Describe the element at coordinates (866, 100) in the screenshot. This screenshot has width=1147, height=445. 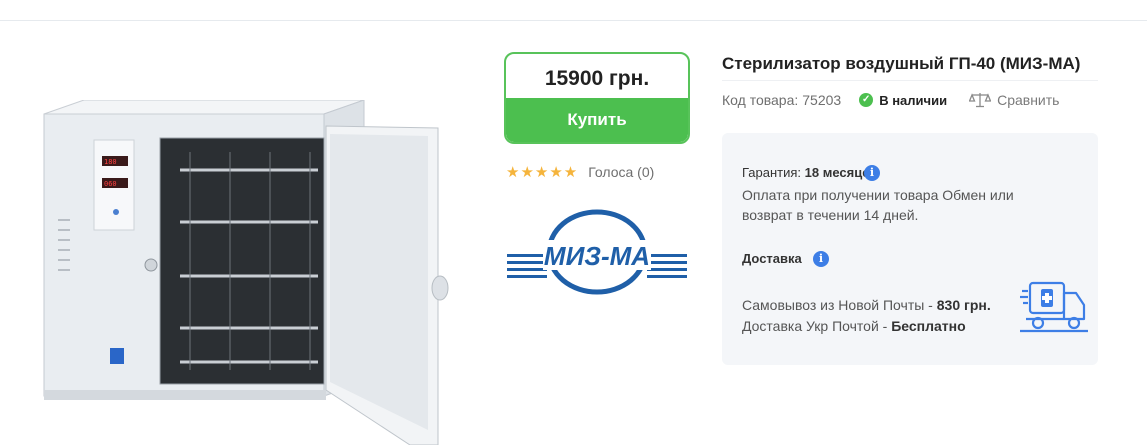
I see `check-icon: ✓` at that location.